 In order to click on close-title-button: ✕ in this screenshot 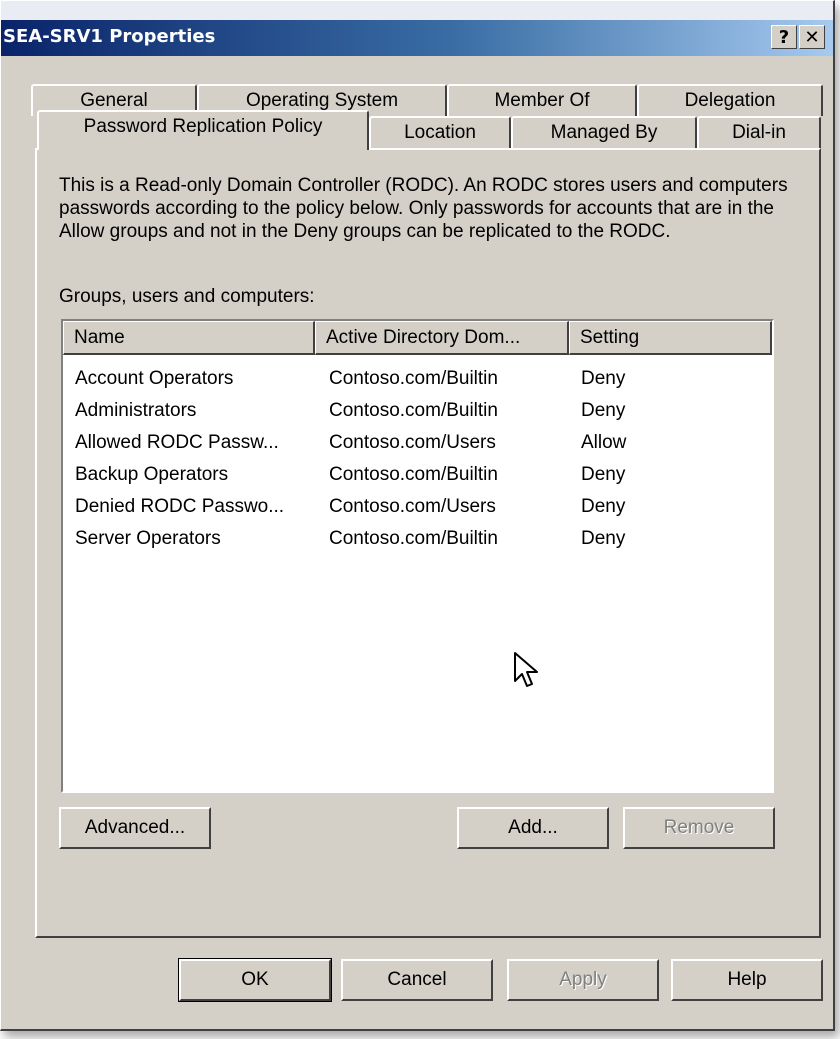, I will do `click(812, 37)`.